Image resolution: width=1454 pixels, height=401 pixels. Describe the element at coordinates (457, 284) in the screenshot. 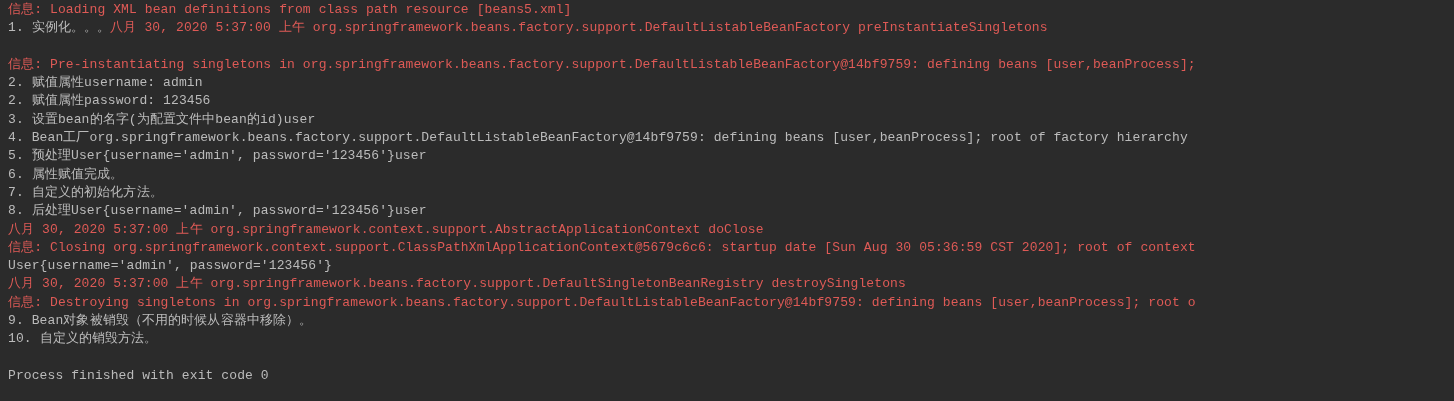

I see `log-error-text: 八月 30, 2020 5:37:00 上午 org.springframework.beans.factory.support.DefaultSingletonBeanRegistry destroySingletons` at that location.